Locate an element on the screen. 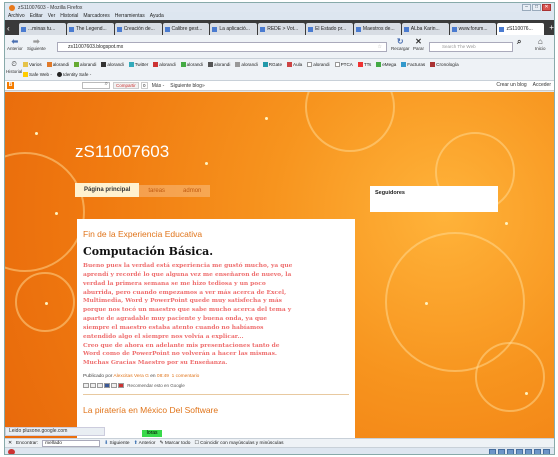 The image size is (558, 457). bookmark-item: Facturas is located at coordinates (413, 65).